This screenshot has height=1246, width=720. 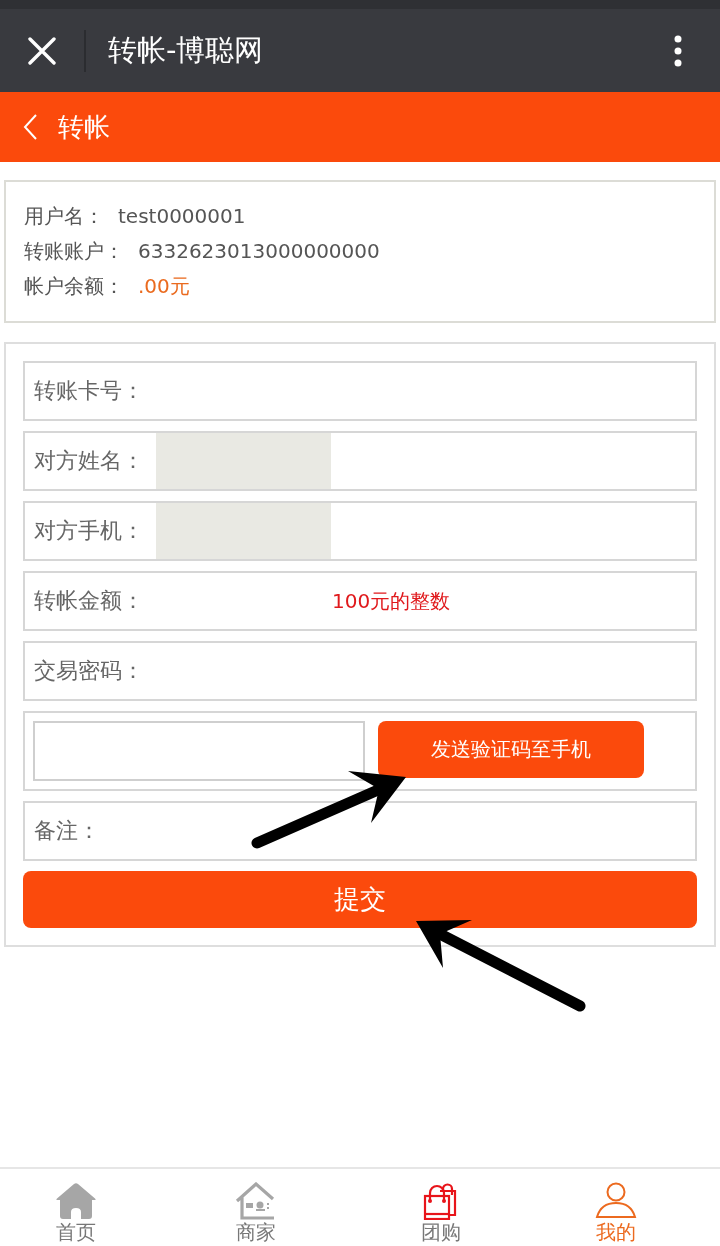 What do you see at coordinates (182, 216) in the screenshot?
I see `info-value: test0000001` at bounding box center [182, 216].